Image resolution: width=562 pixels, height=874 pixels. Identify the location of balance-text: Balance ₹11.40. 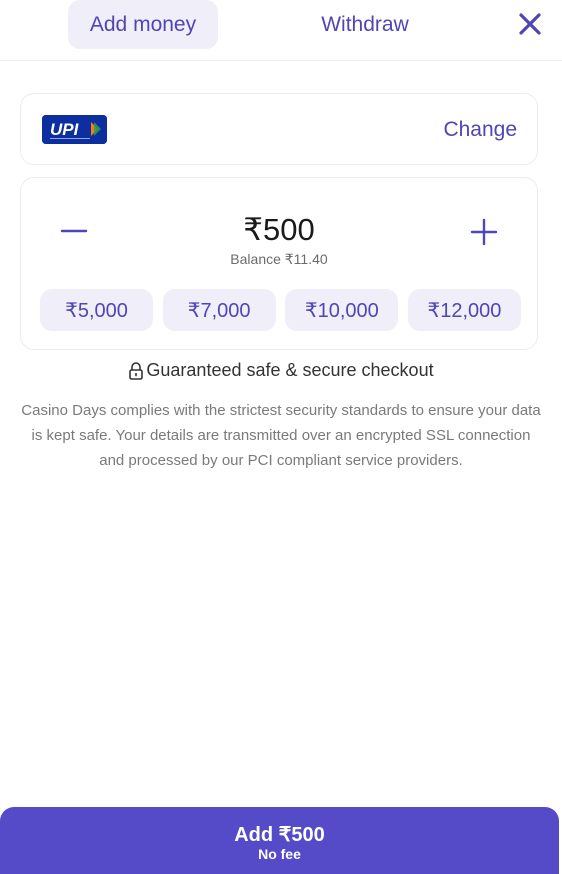
(279, 259).